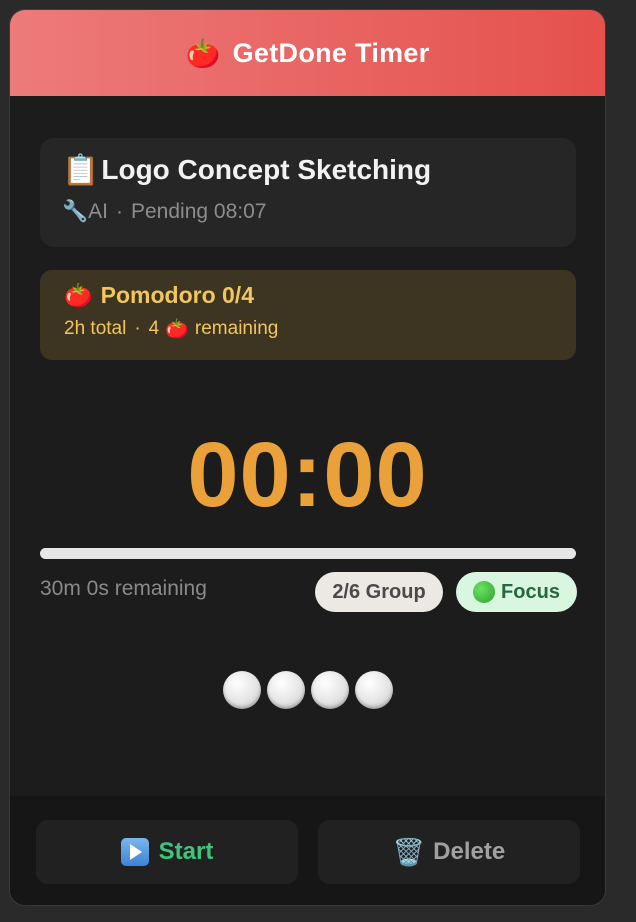 This screenshot has height=922, width=636. What do you see at coordinates (307, 850) in the screenshot?
I see `action-footer: Start 🗑️ Delete` at bounding box center [307, 850].